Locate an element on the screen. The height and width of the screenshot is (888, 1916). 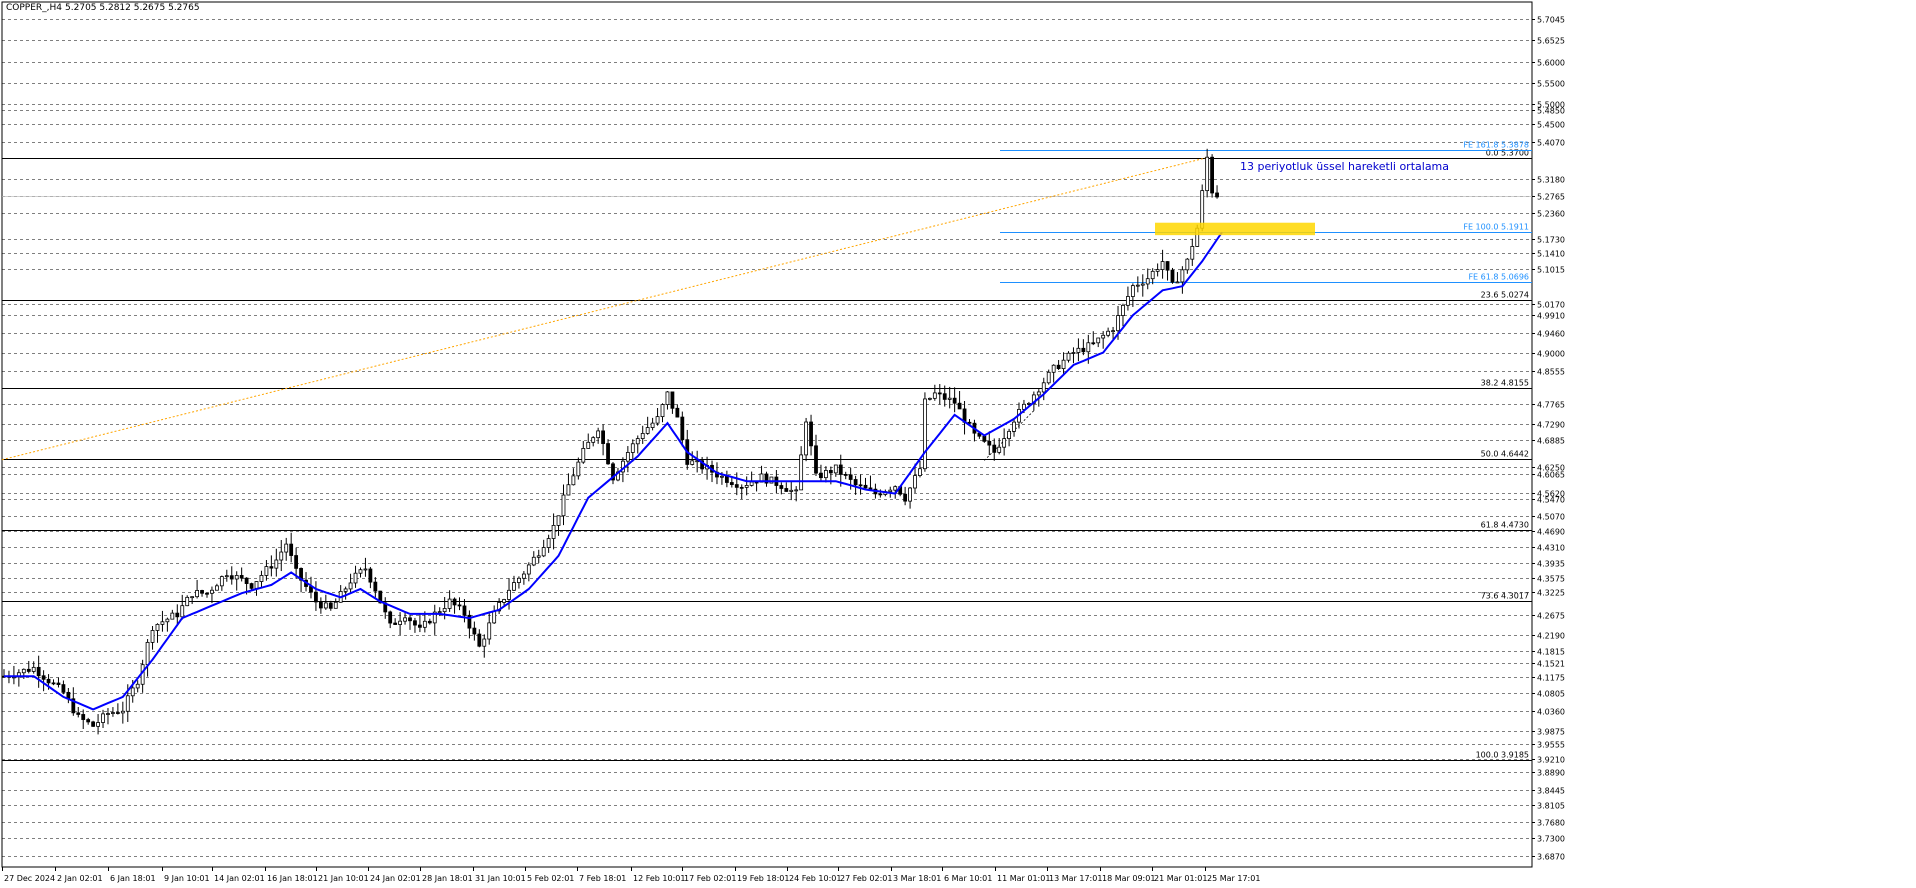
time-tick-label: 7 Feb 18:01 is located at coordinates (602, 878).